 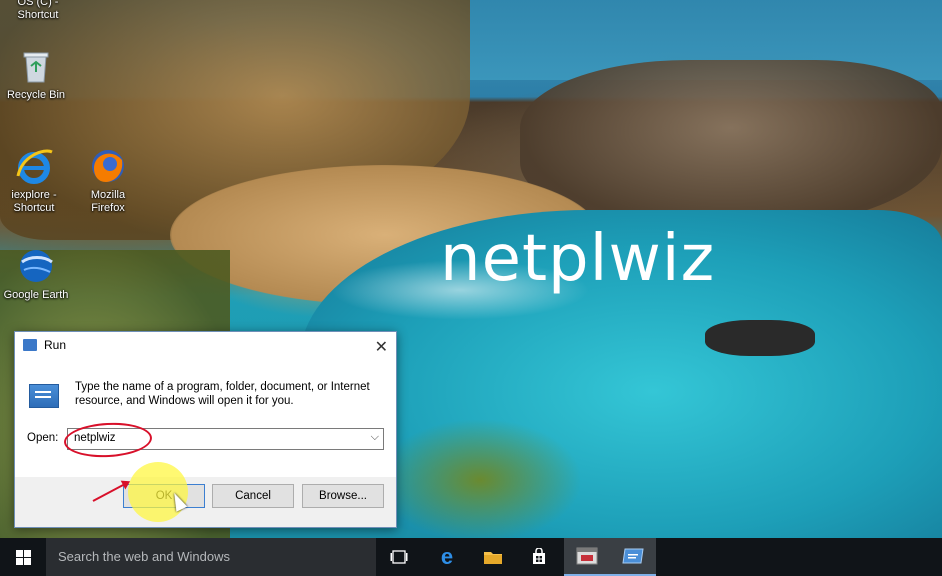 I want to click on internet-explorer-icon, so click(x=34, y=166).